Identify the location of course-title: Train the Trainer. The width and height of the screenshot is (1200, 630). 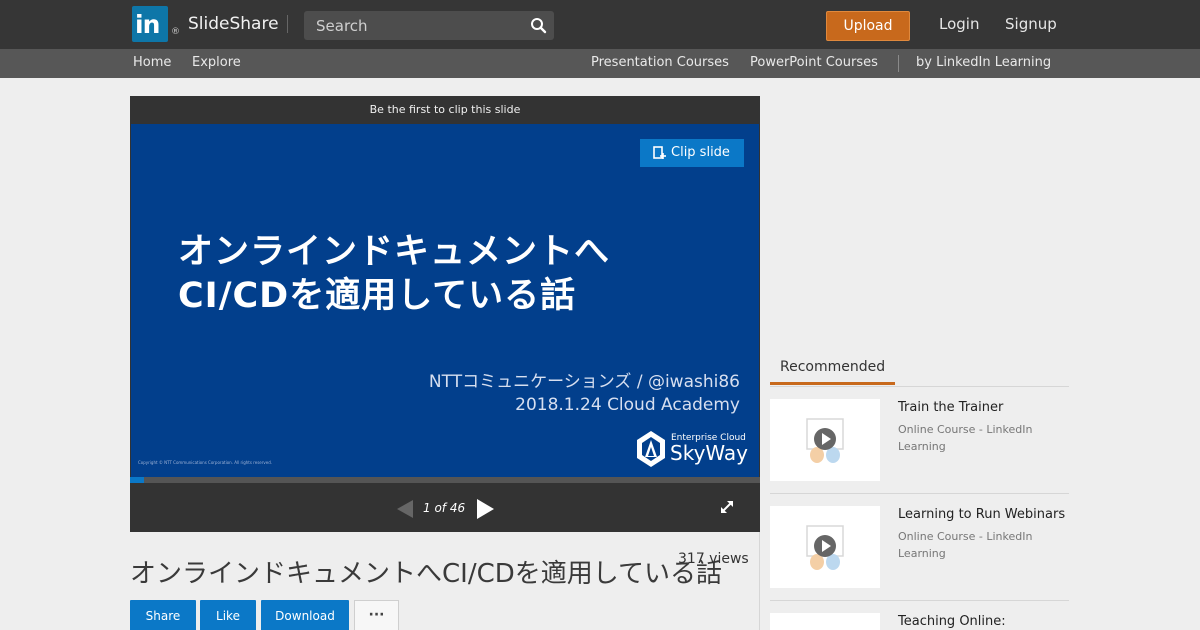
(950, 407).